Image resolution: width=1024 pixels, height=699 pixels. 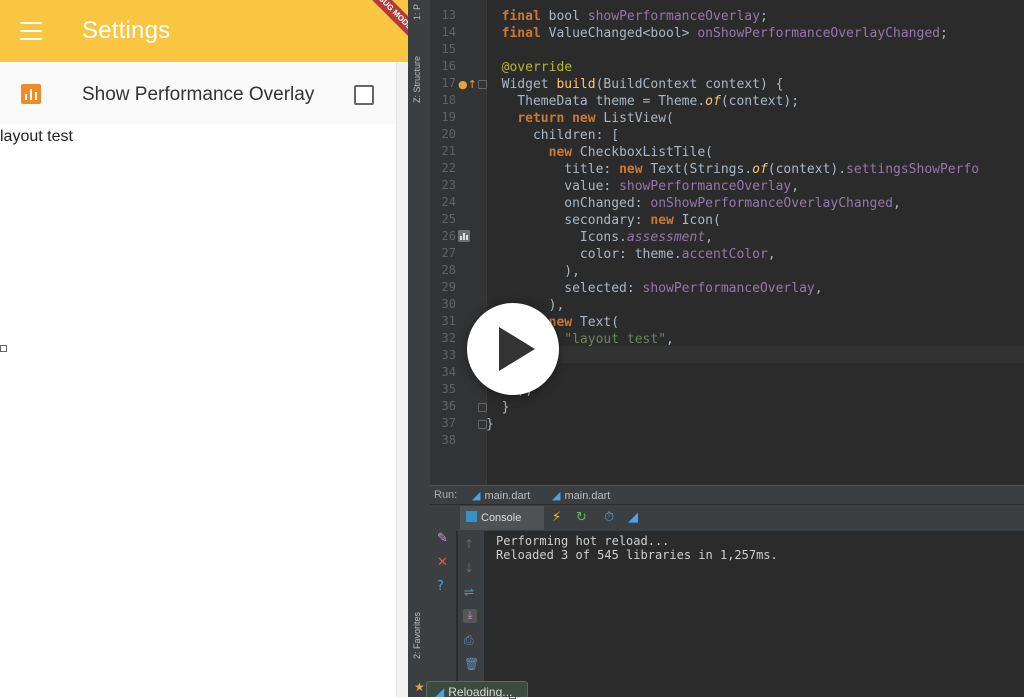 I want to click on page-title: Settings, so click(x=126, y=30).